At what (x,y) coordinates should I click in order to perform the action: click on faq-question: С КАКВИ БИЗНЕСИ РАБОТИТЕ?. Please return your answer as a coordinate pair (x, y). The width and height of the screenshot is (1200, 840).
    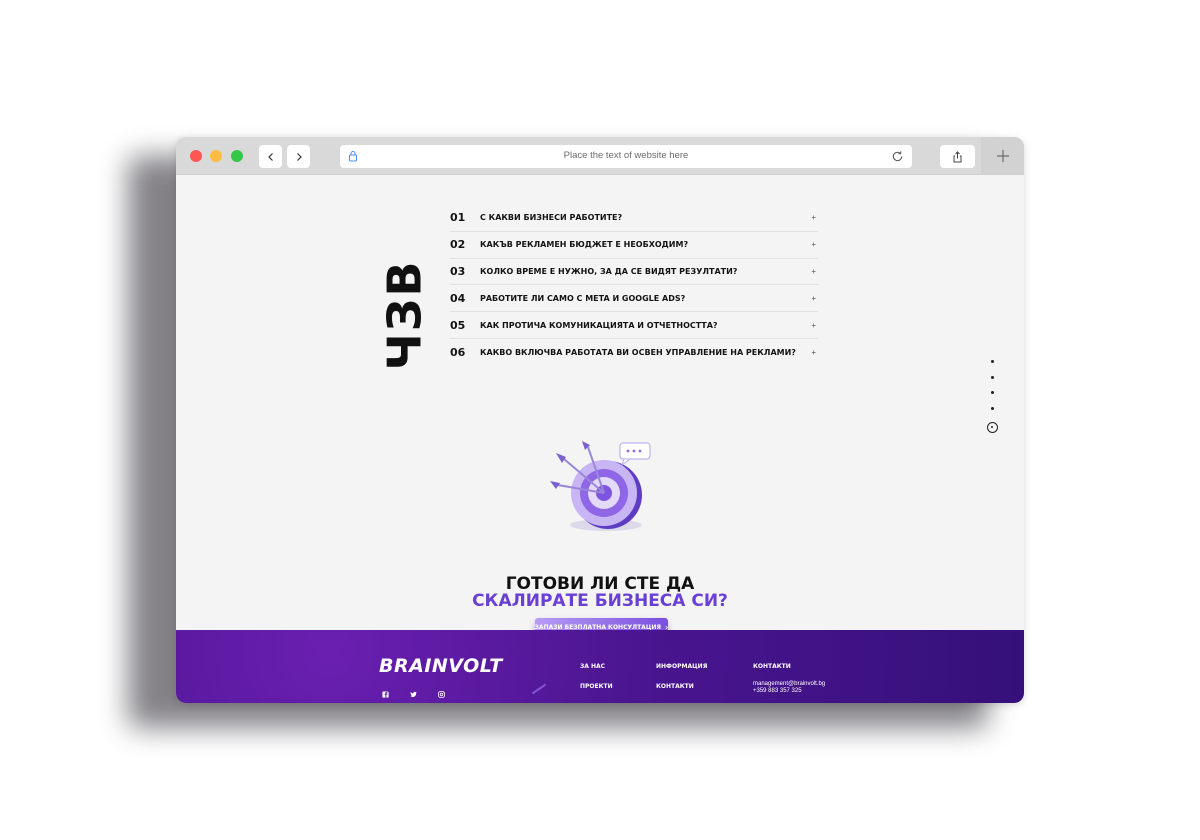
    Looking at the image, I should click on (551, 218).